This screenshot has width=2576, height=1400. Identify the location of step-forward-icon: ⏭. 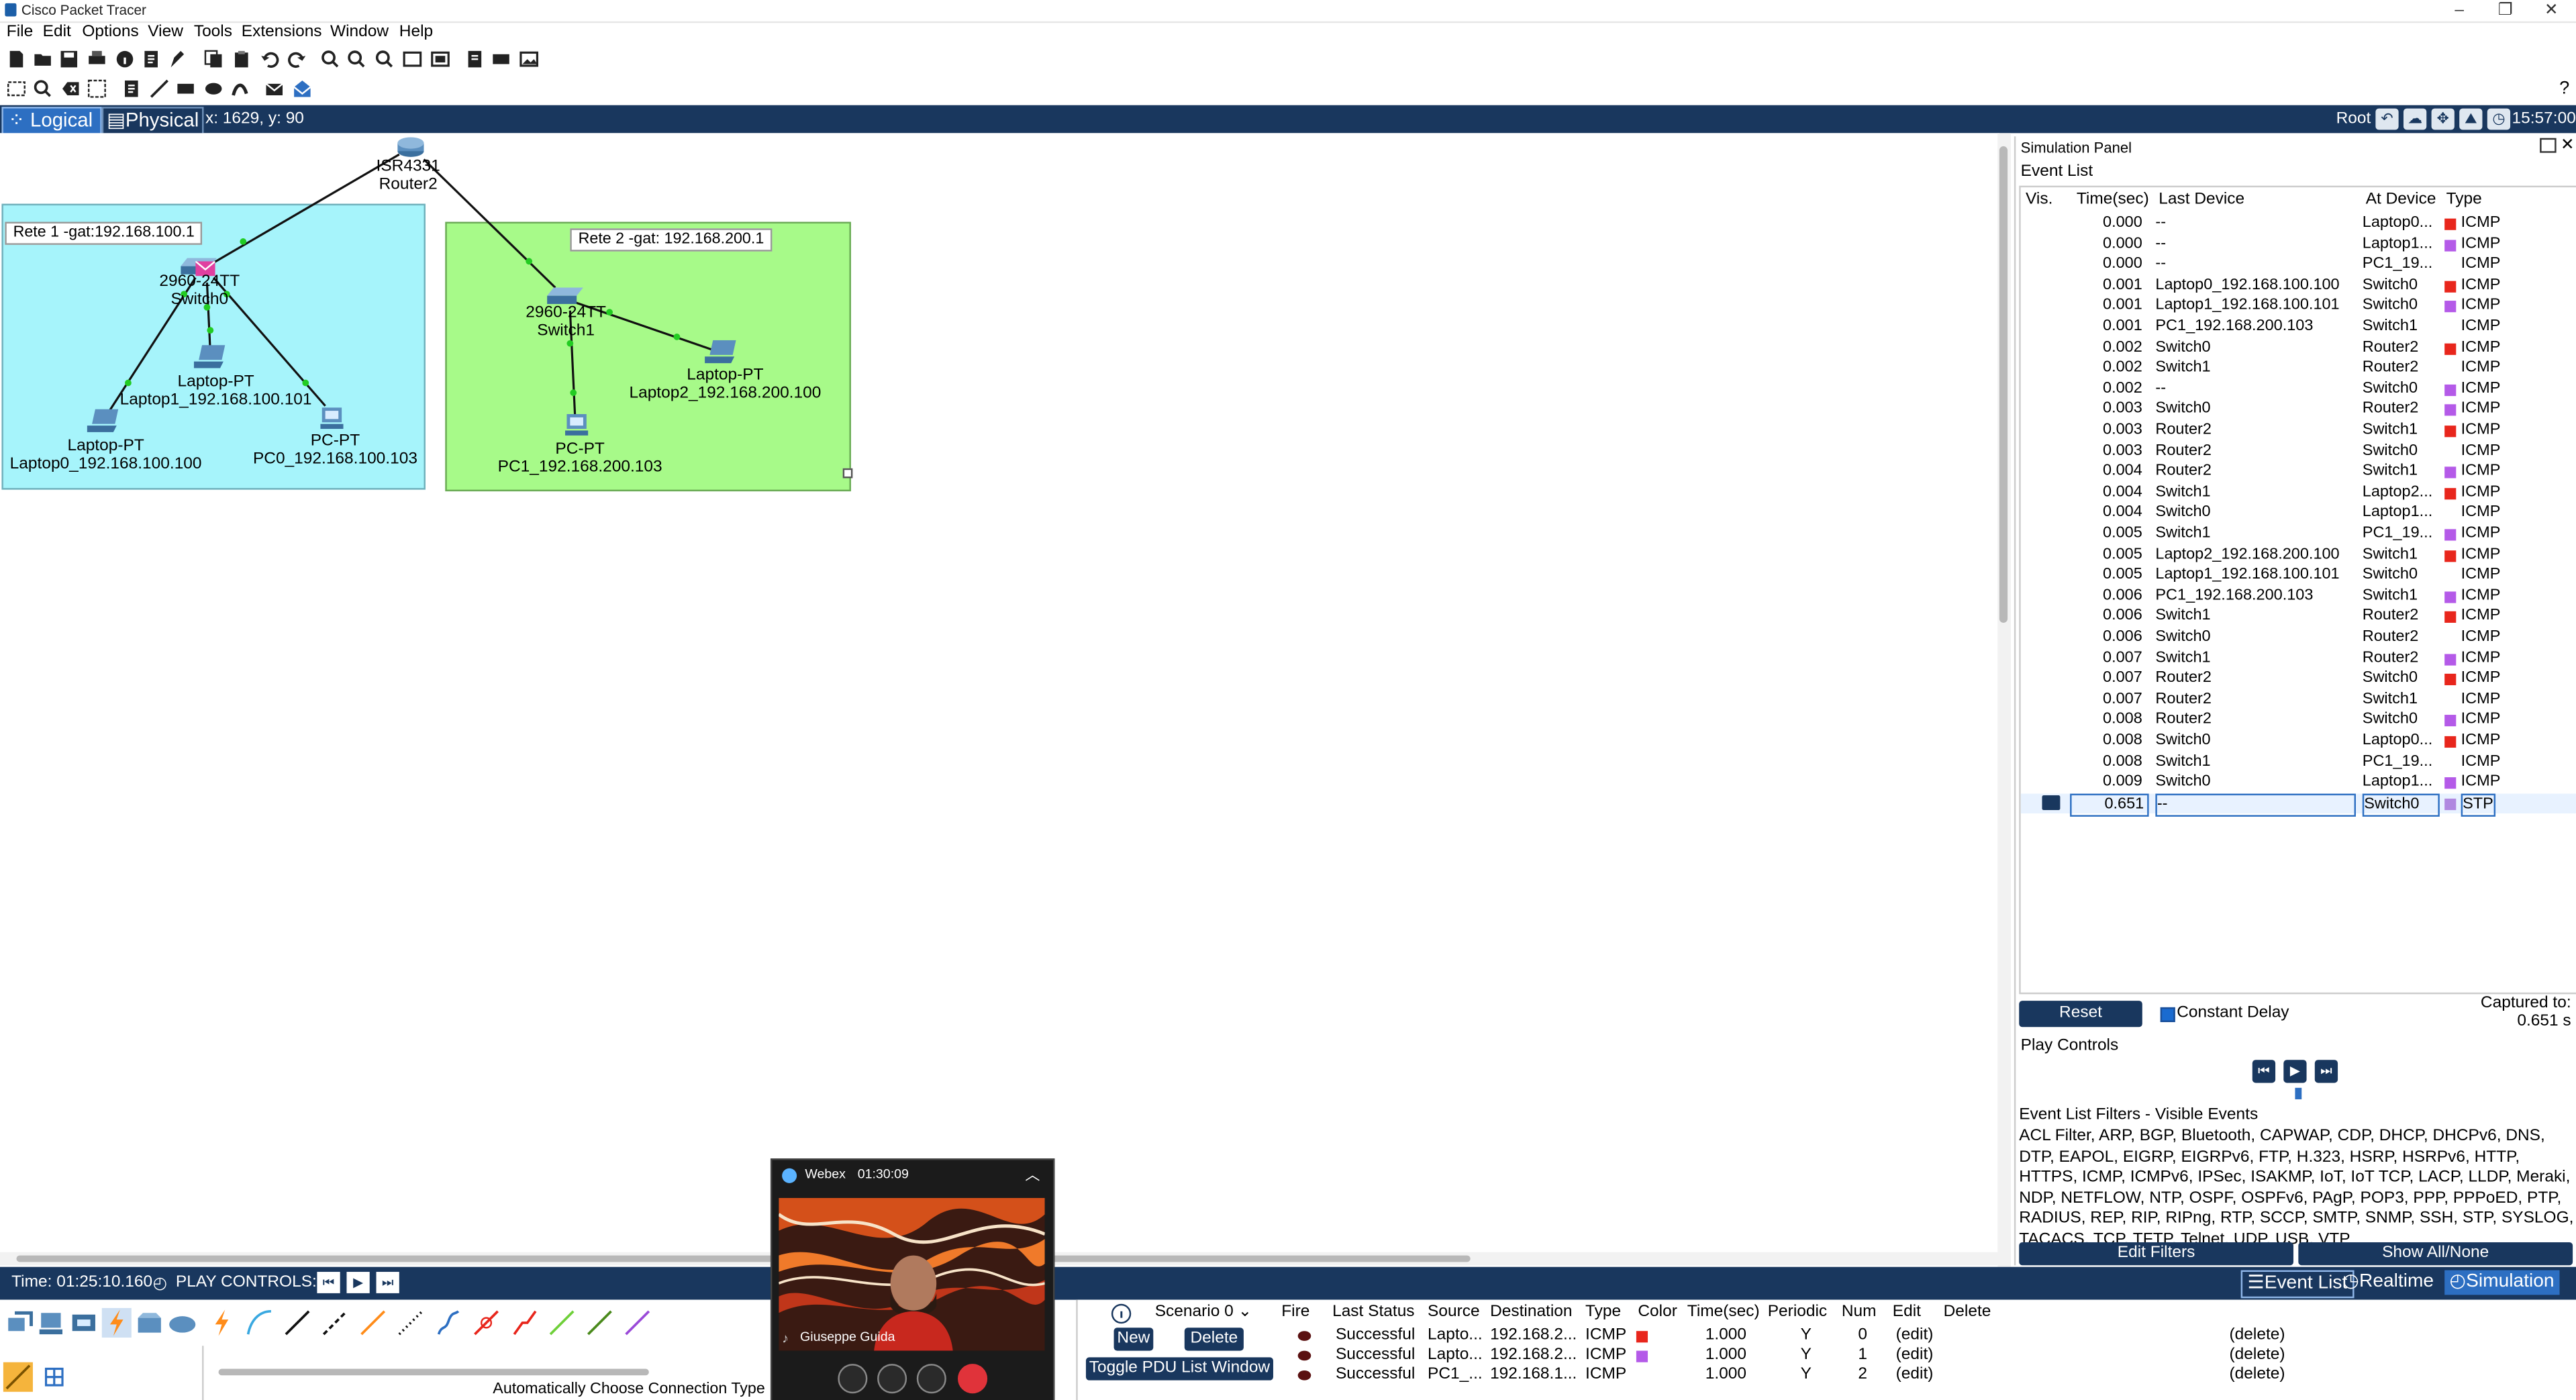
(2326, 1071).